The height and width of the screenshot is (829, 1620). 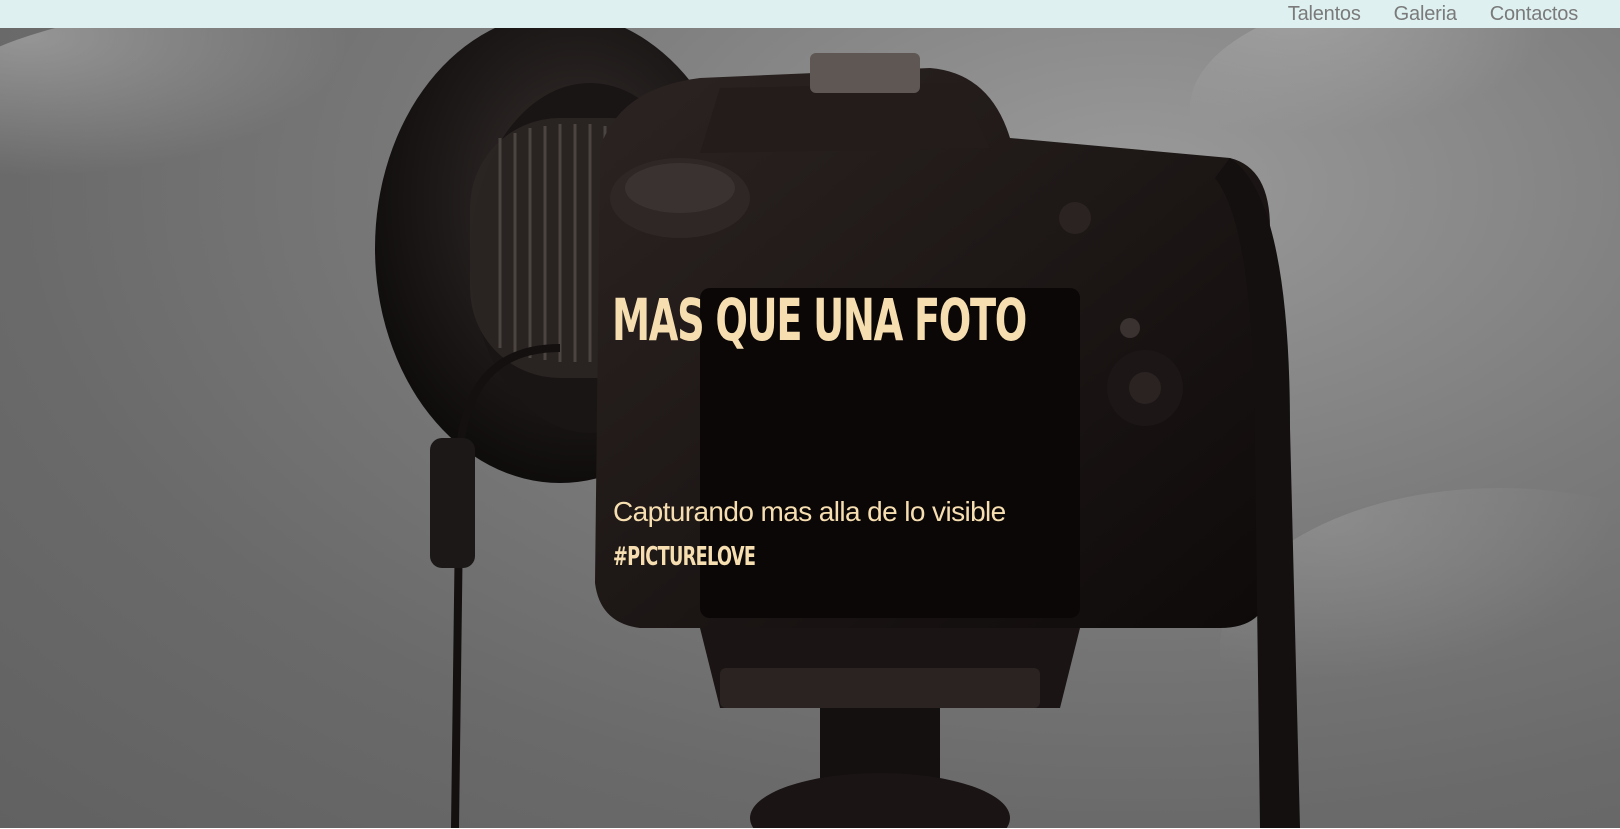 I want to click on main-nav: Talentos Galeria Contactos, so click(x=1433, y=14).